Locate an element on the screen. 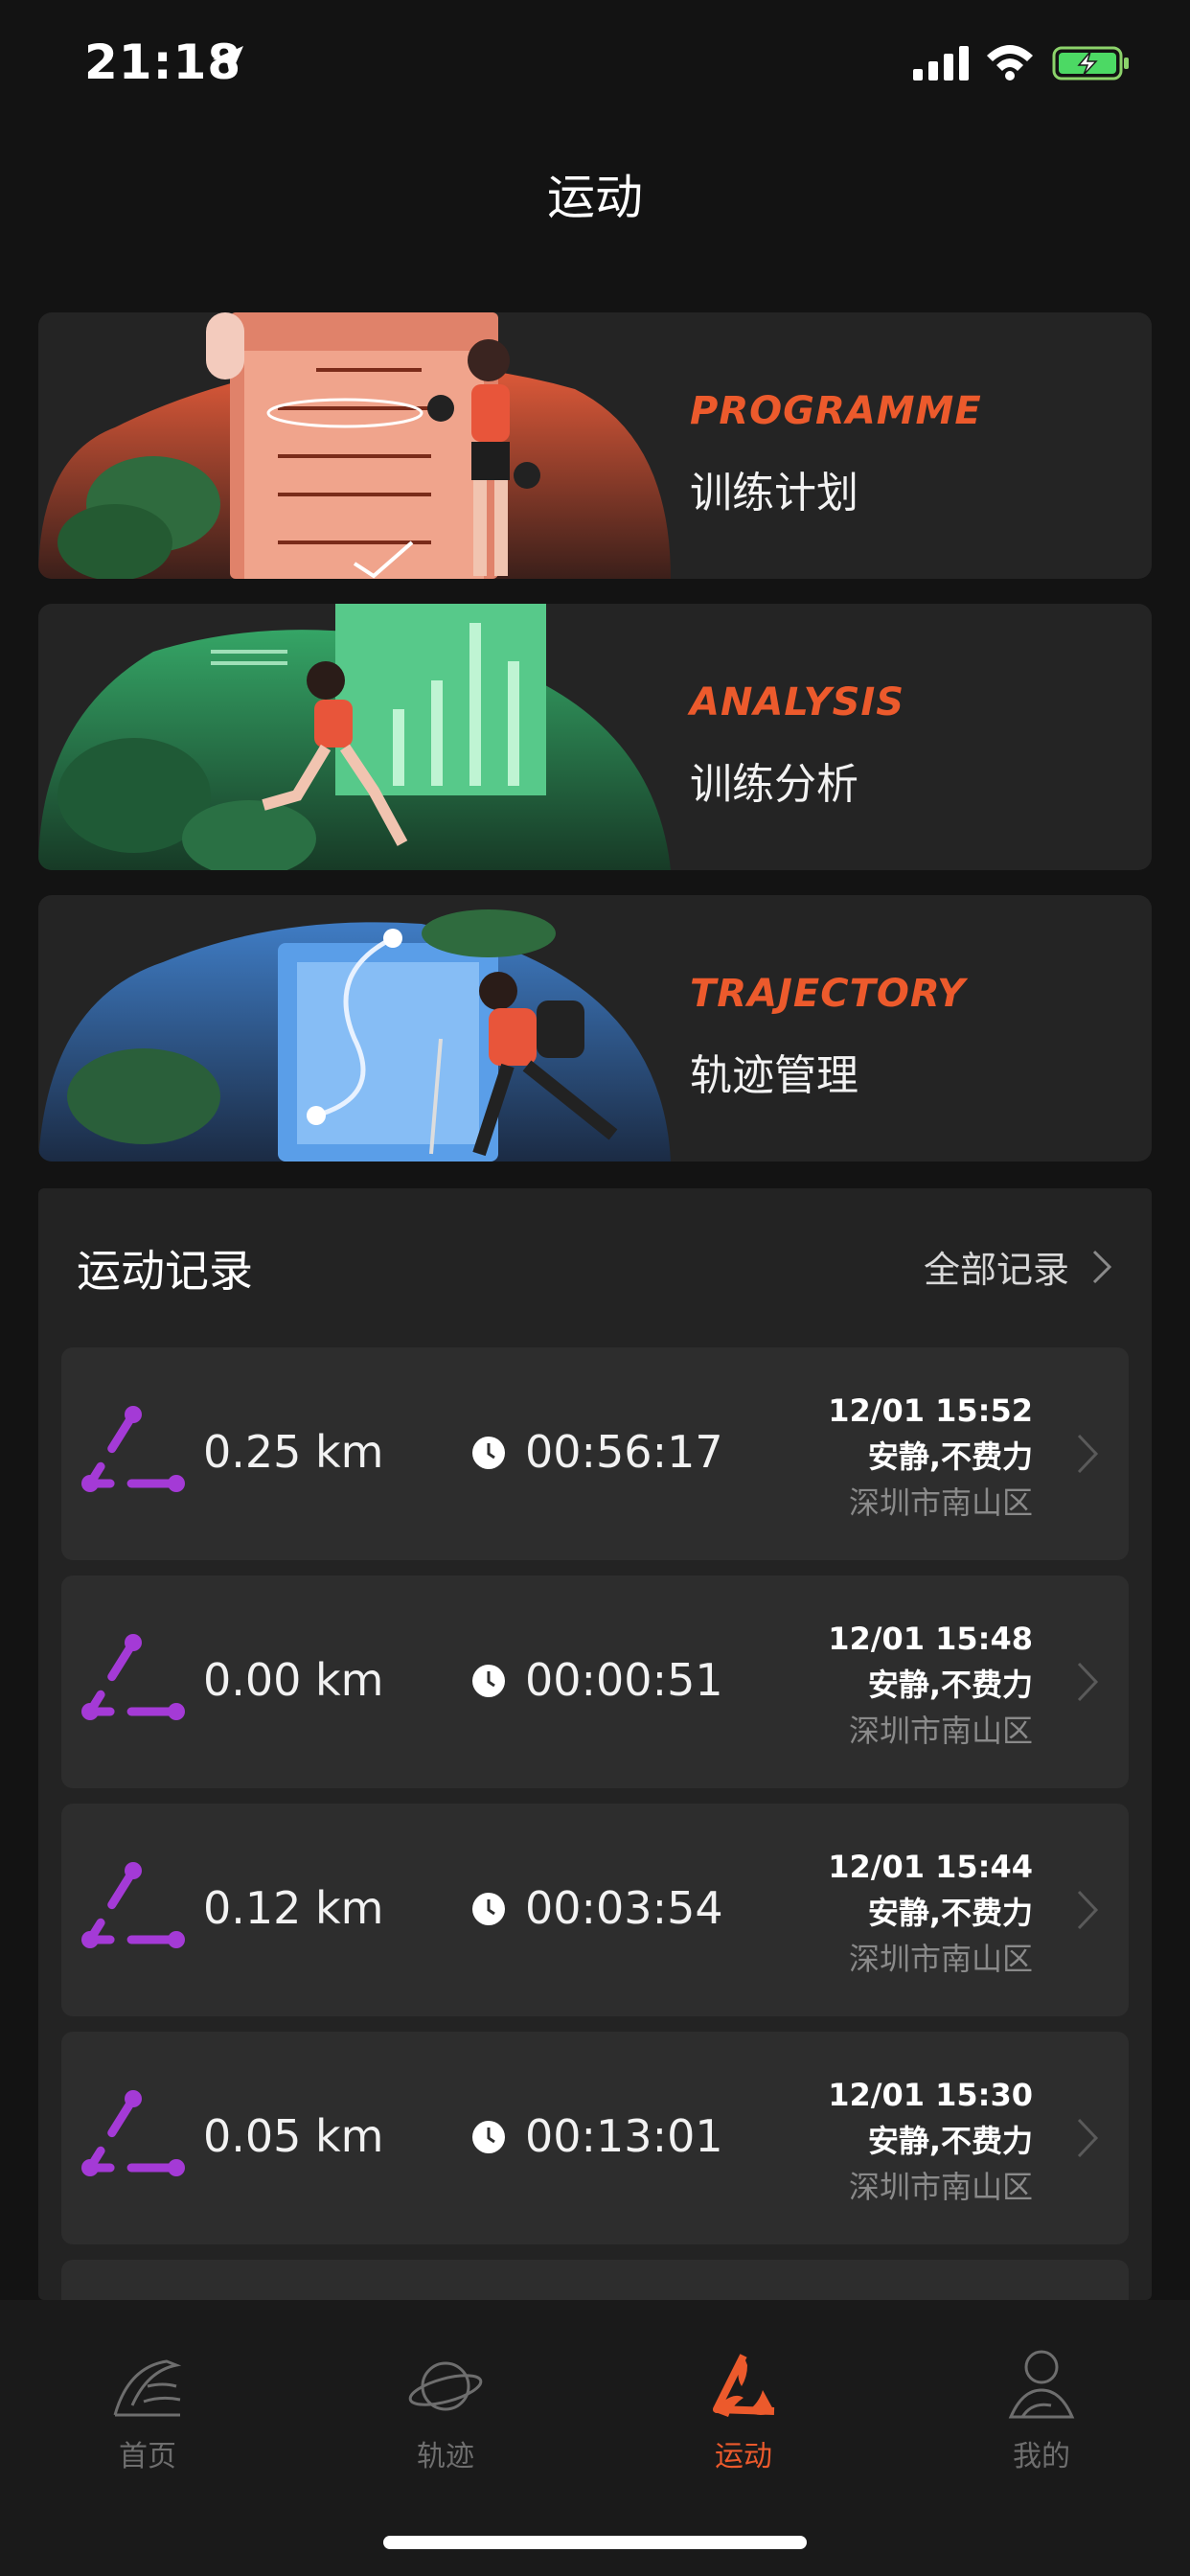  programme-illustration is located at coordinates (355, 445).